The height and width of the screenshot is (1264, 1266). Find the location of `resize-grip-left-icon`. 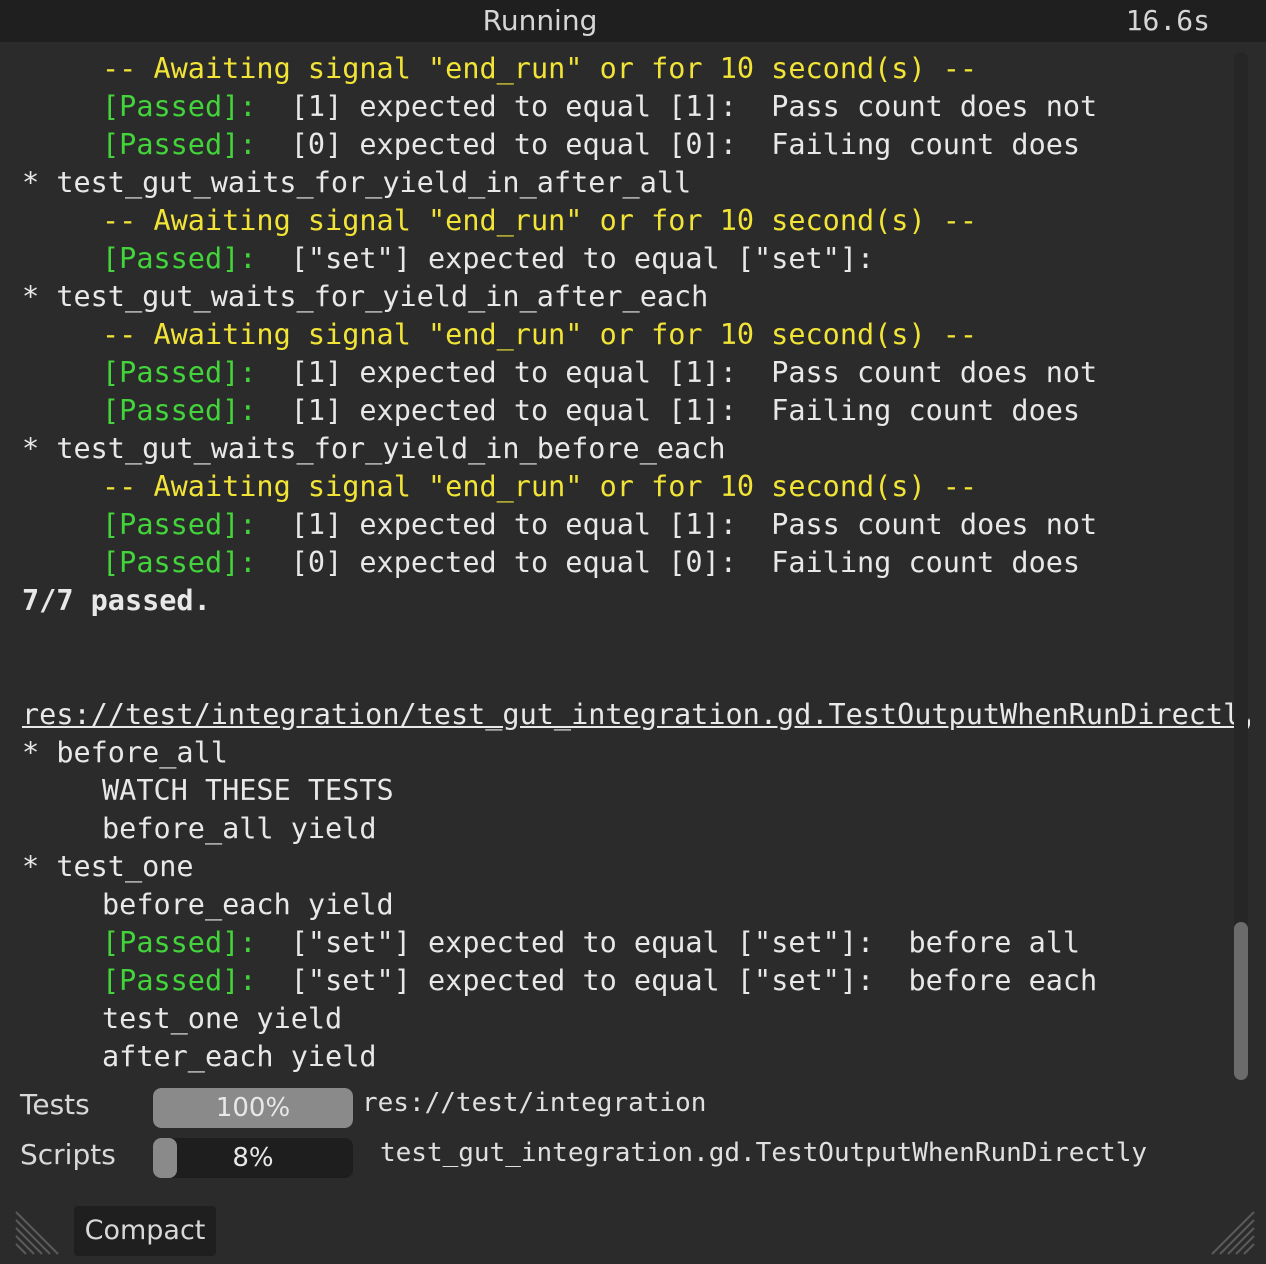

resize-grip-left-icon is located at coordinates (37, 1233).